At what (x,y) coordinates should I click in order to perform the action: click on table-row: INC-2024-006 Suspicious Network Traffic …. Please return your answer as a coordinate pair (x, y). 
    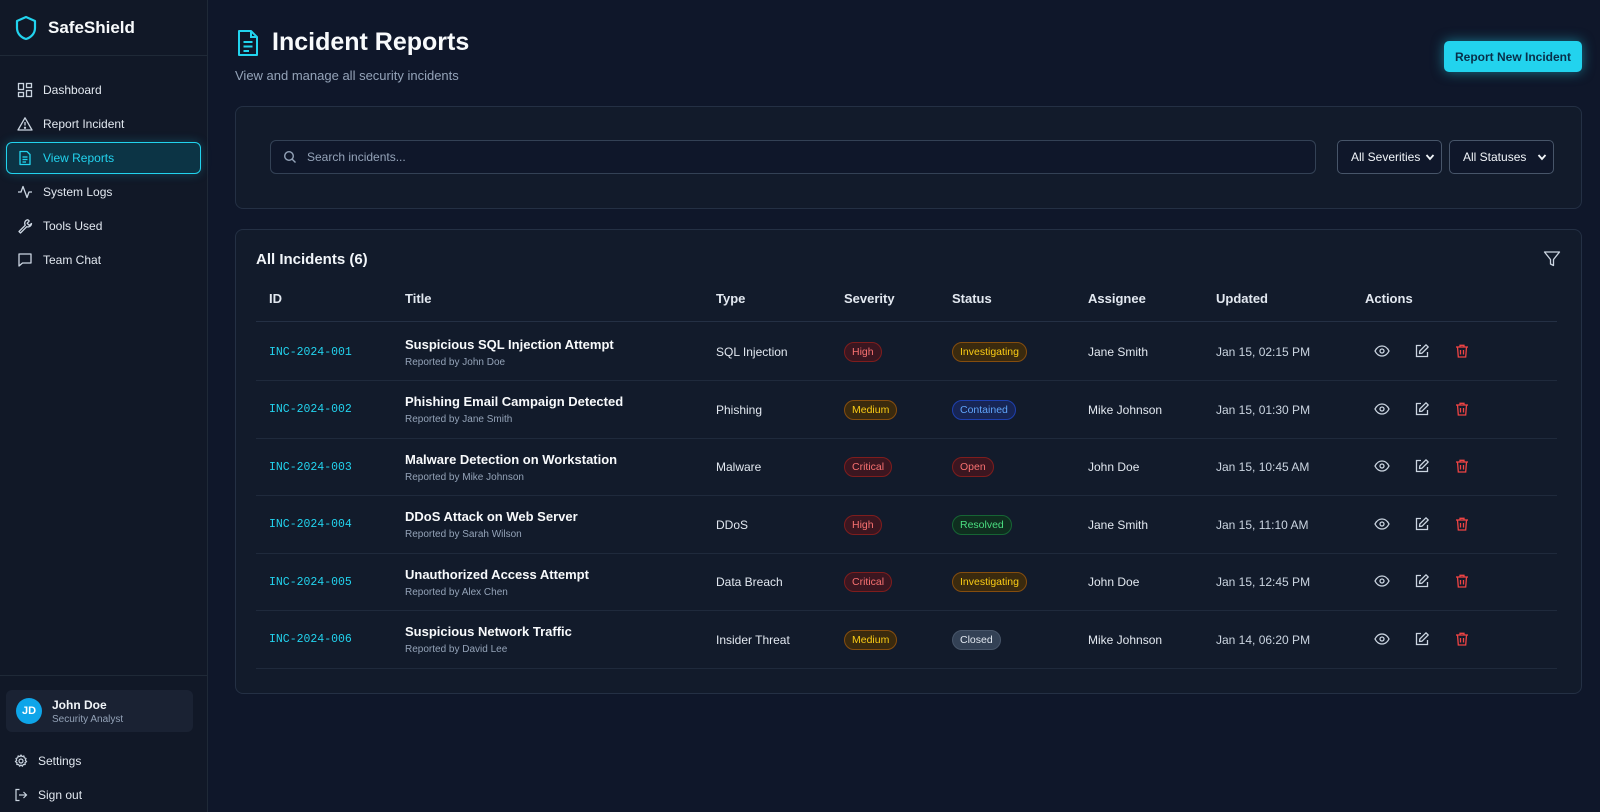
    Looking at the image, I should click on (906, 640).